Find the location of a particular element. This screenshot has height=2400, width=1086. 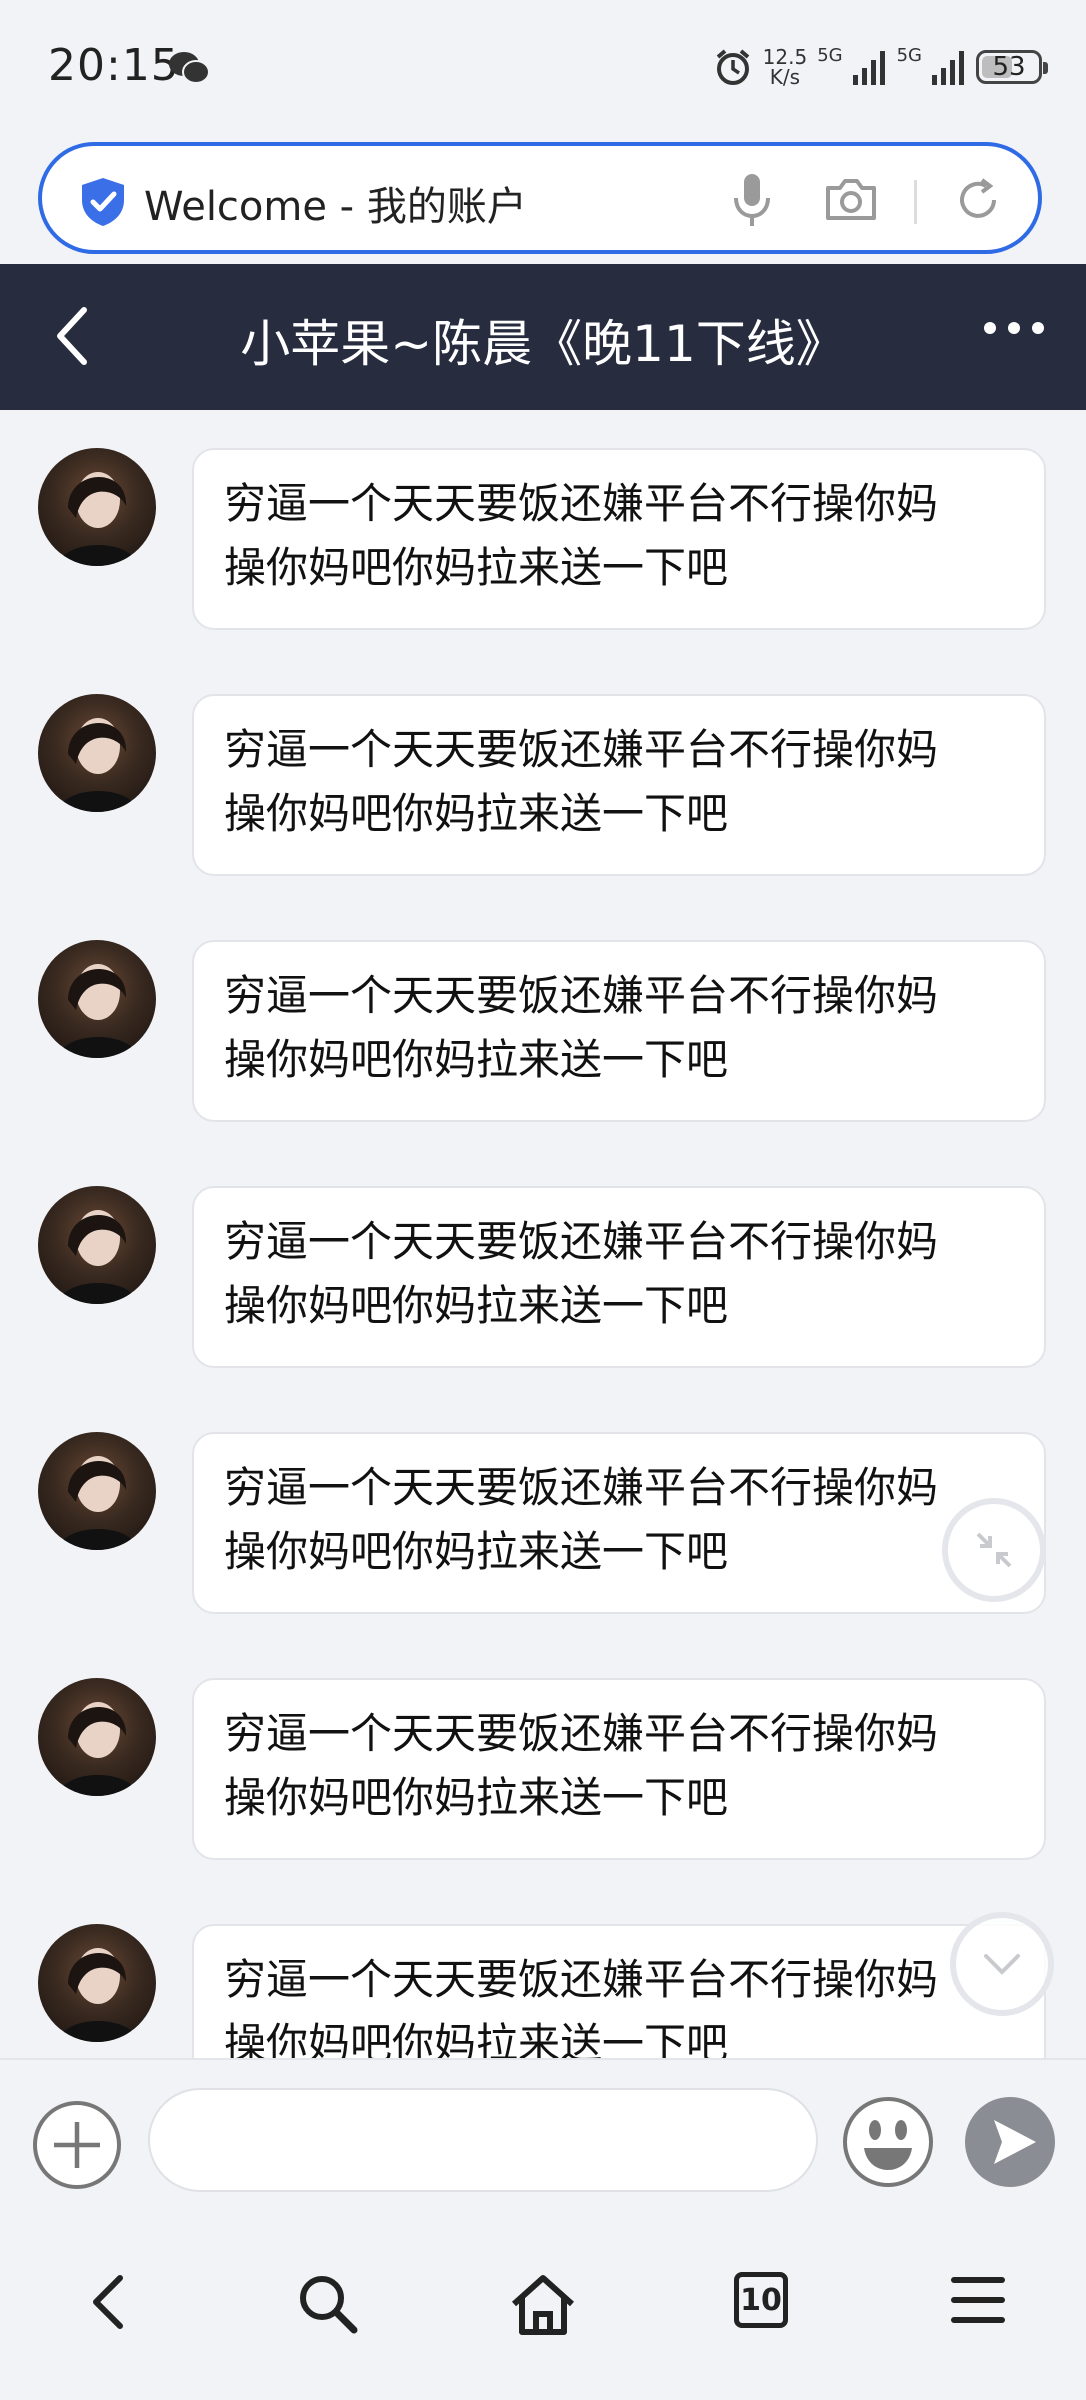

address-divider is located at coordinates (915, 202).